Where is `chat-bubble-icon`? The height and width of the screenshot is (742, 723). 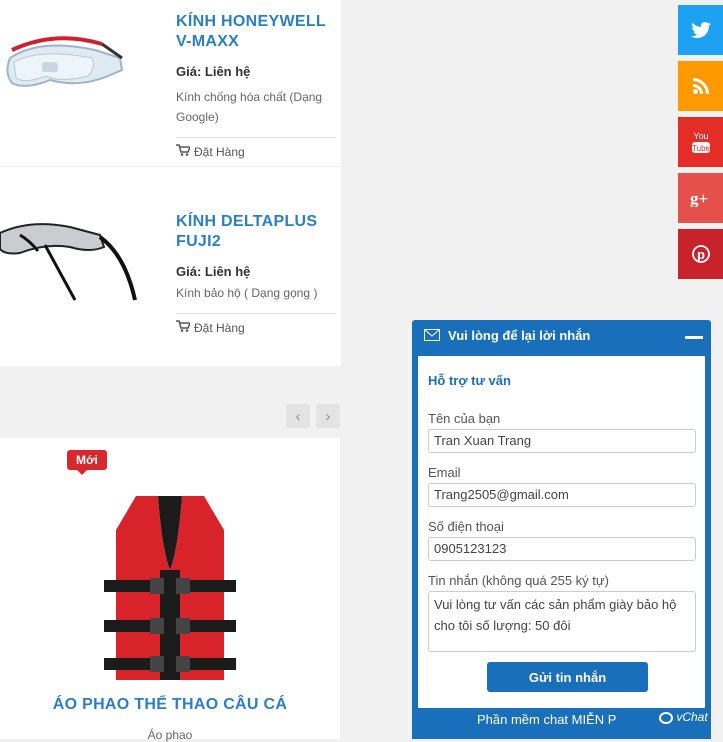
chat-bubble-icon is located at coordinates (666, 717).